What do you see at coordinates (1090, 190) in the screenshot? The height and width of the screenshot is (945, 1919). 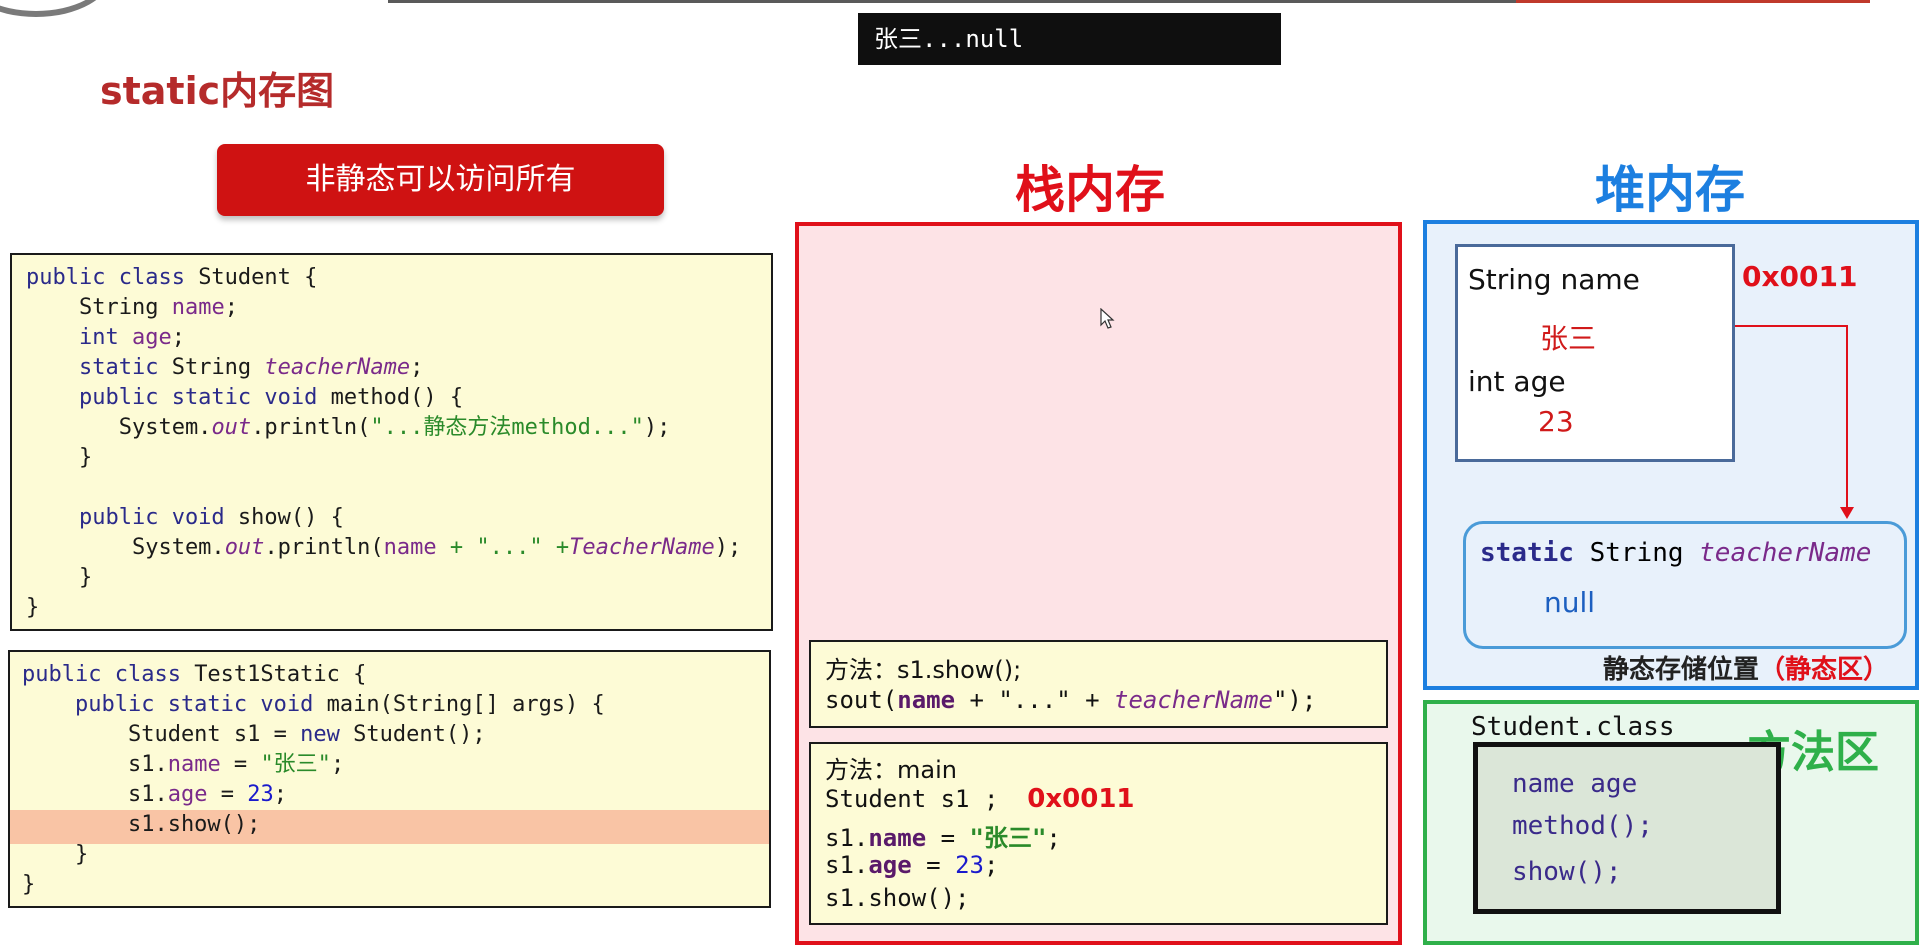 I see `stack-title: 栈内存` at bounding box center [1090, 190].